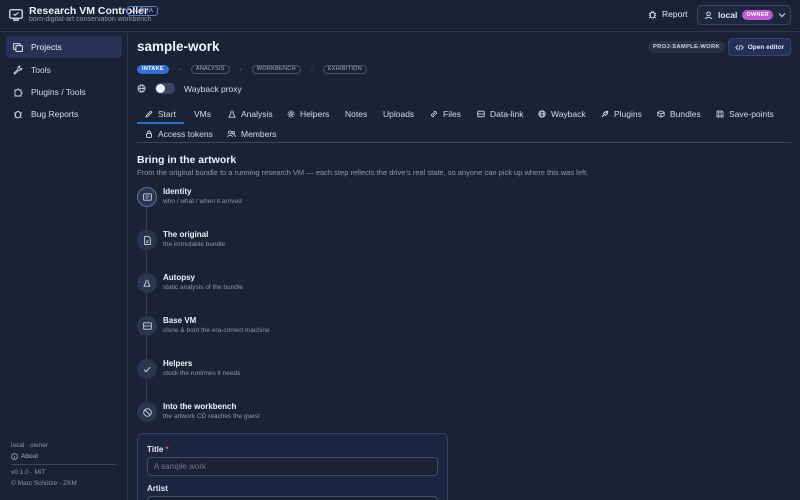  Describe the element at coordinates (28, 472) in the screenshot. I see `version-label: v0.1.0 · MIT` at that location.